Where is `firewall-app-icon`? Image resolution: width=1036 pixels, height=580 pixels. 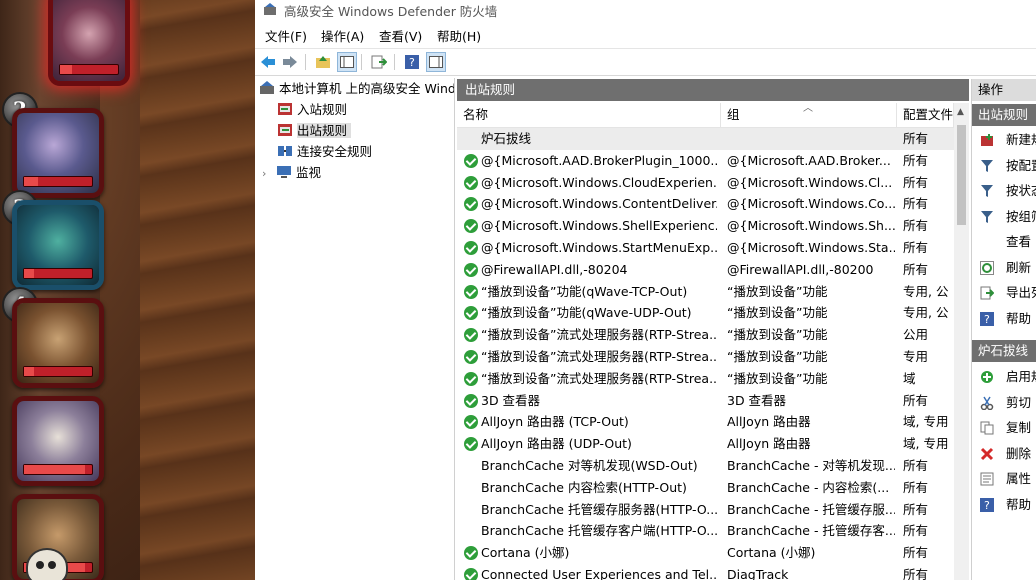 firewall-app-icon is located at coordinates (270, 9).